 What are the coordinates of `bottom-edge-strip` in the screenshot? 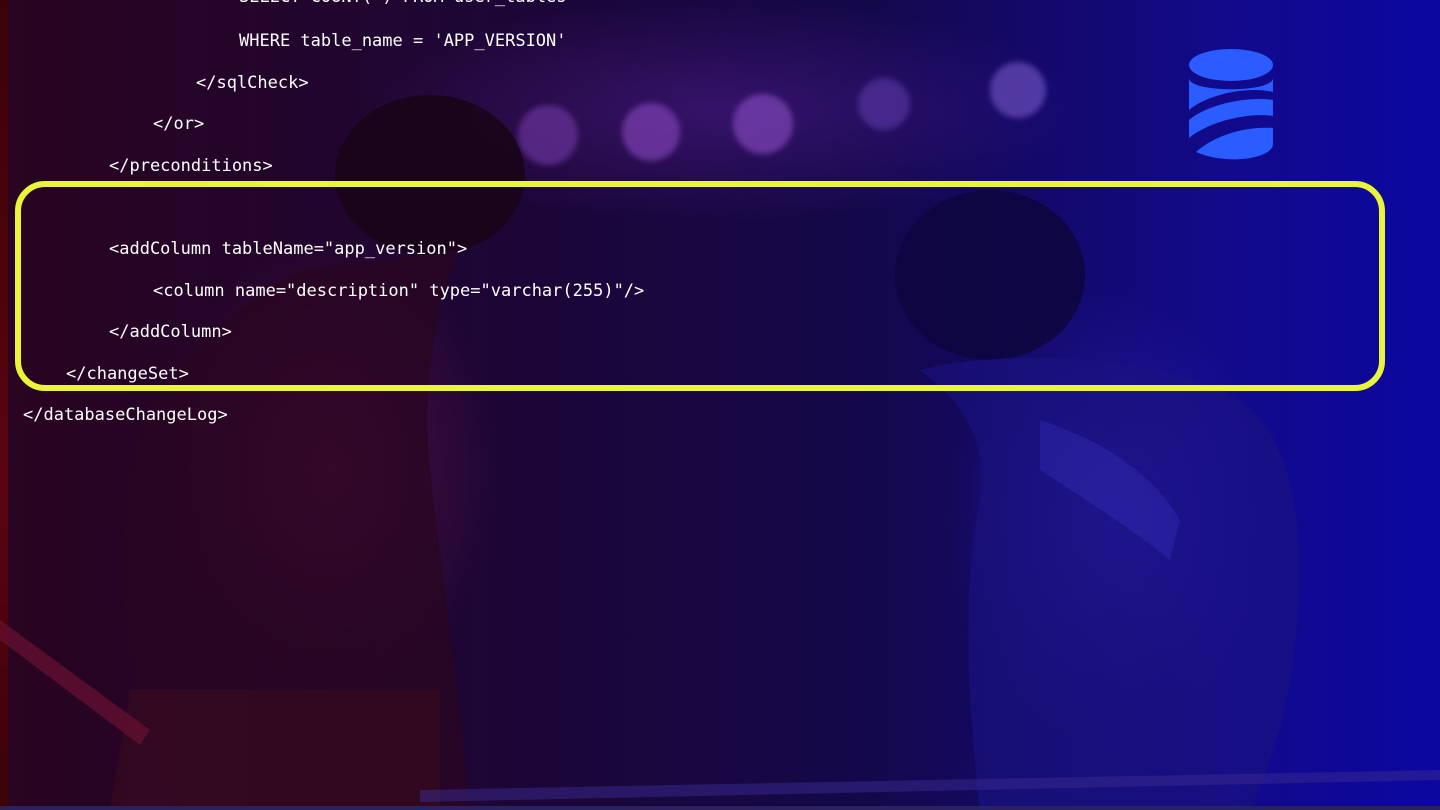 It's located at (720, 808).